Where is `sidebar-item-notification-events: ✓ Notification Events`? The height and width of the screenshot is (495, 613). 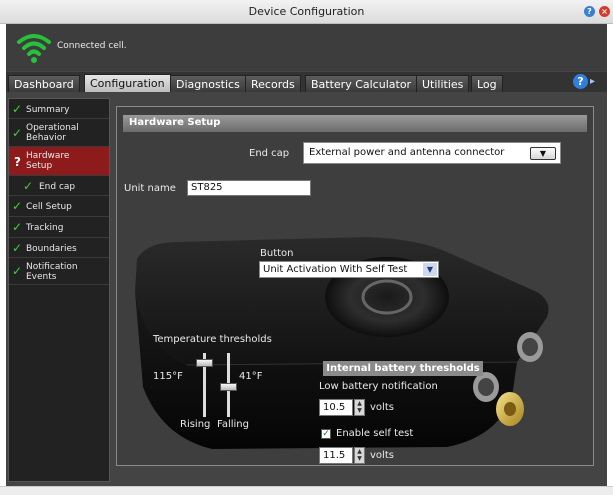 sidebar-item-notification-events: ✓ Notification Events is located at coordinates (59, 271).